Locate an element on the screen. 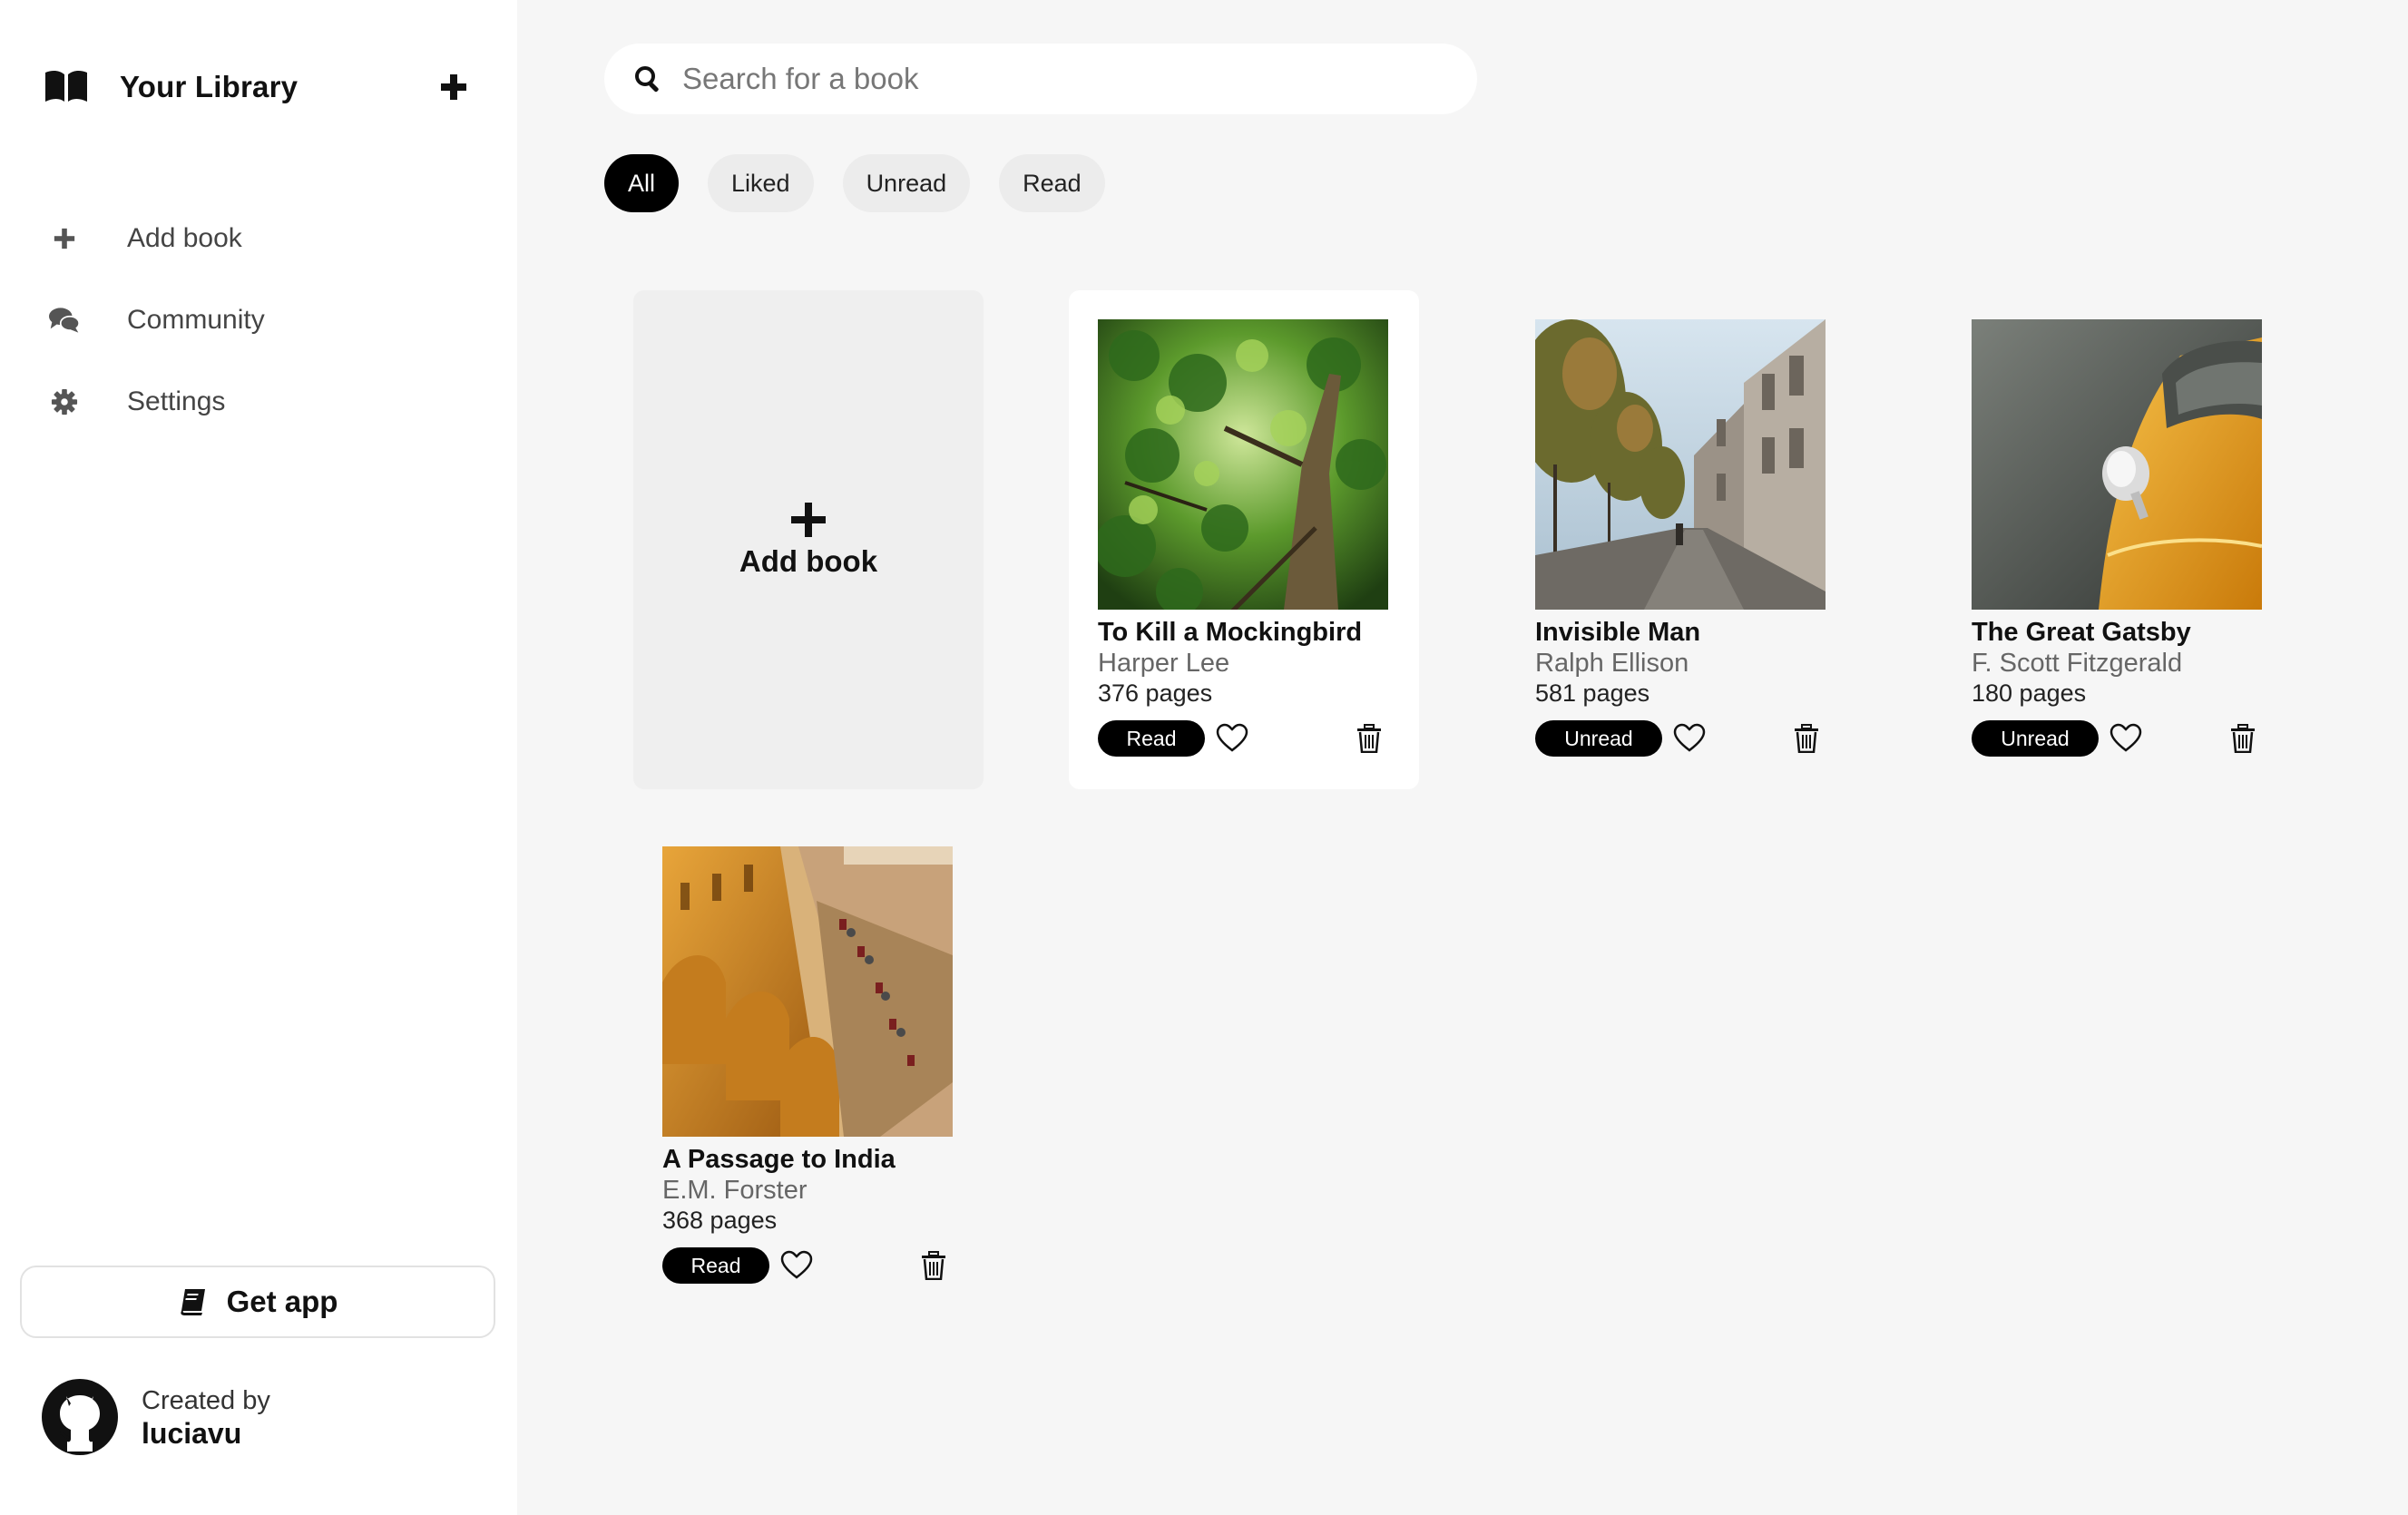  get-app-button: Get app is located at coordinates (257, 1302).